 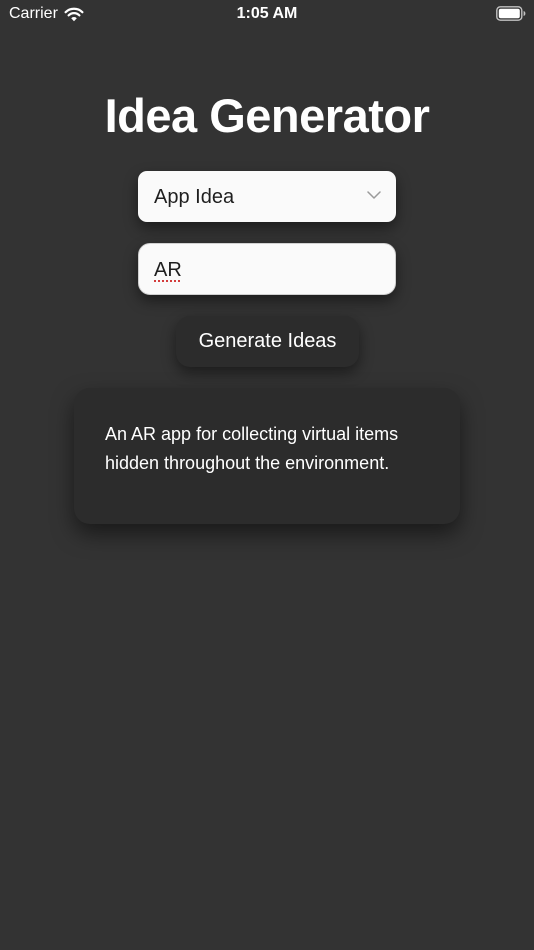 I want to click on status-time: 1:05 AM, so click(x=267, y=13).